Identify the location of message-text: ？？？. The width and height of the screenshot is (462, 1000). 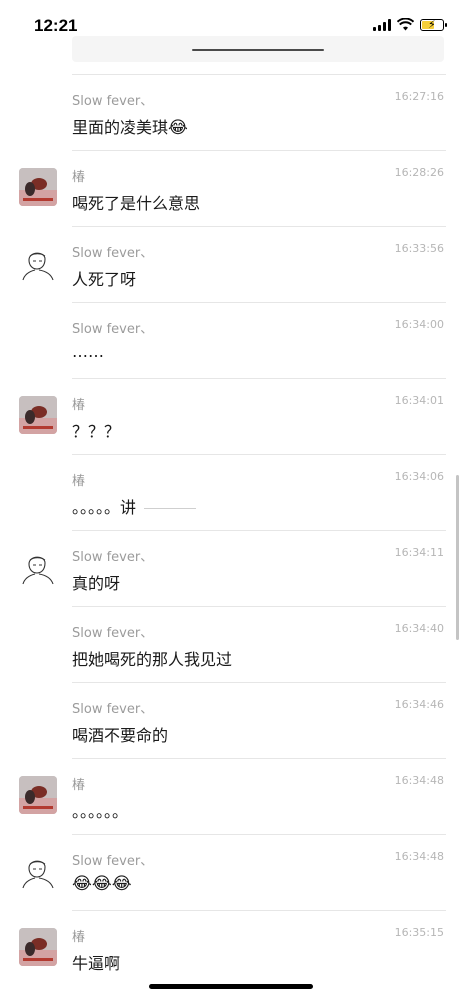
(96, 431).